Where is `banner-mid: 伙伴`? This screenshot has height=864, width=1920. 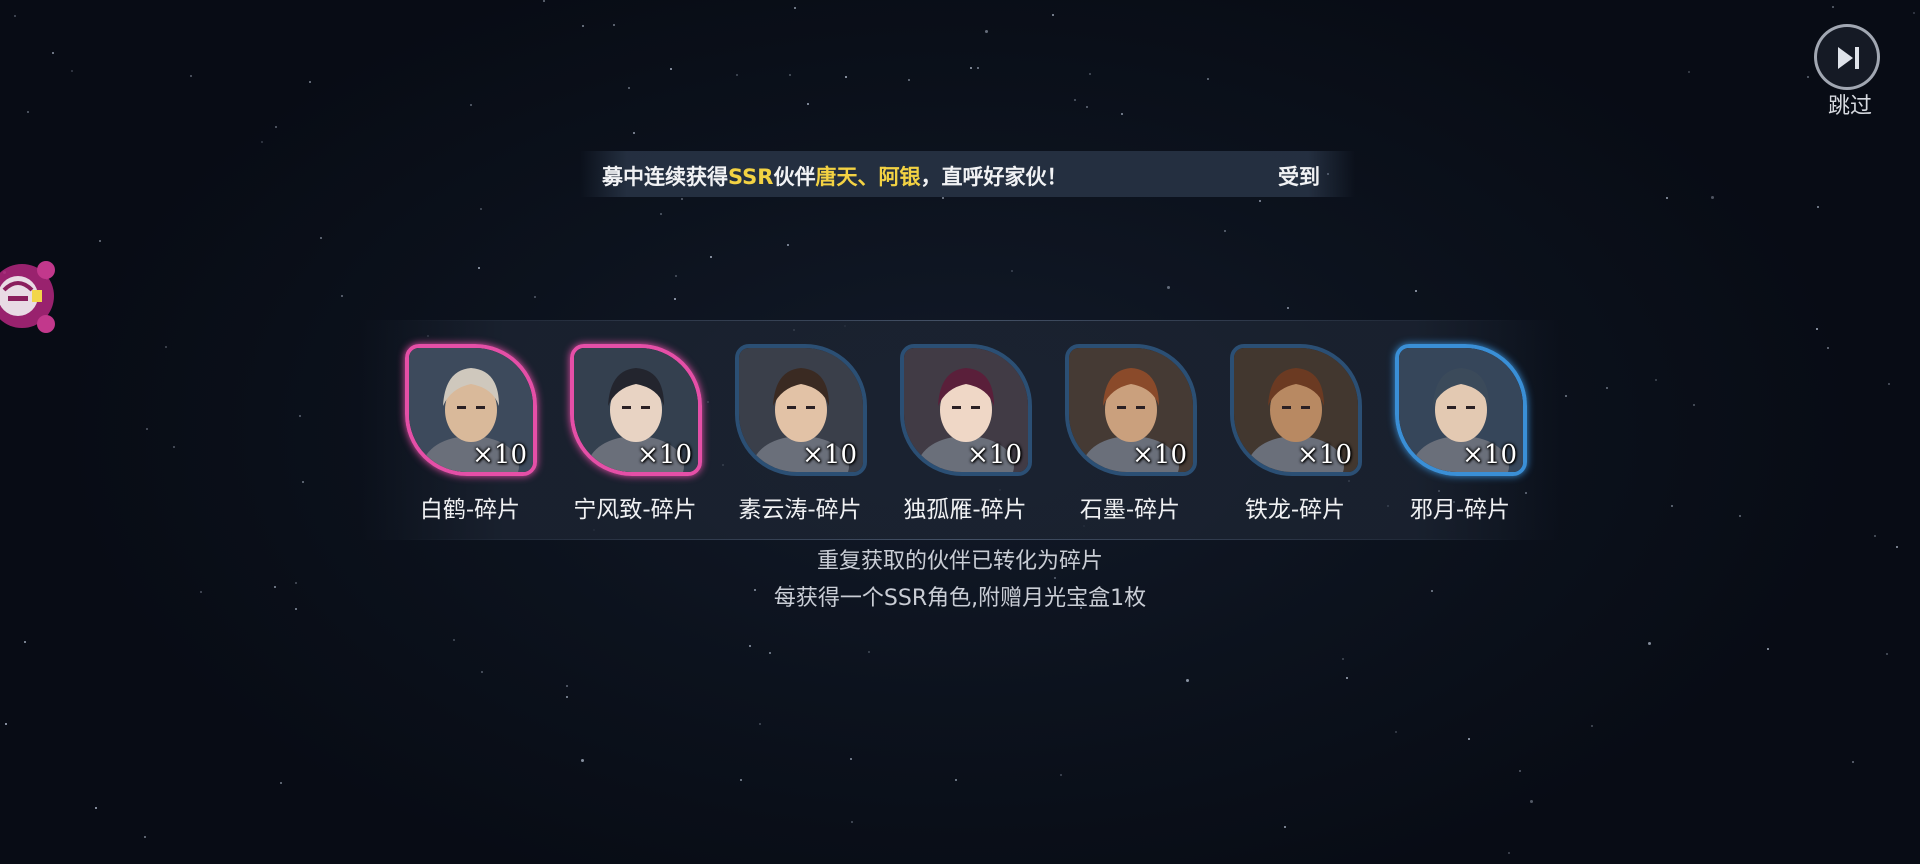 banner-mid: 伙伴 is located at coordinates (794, 177).